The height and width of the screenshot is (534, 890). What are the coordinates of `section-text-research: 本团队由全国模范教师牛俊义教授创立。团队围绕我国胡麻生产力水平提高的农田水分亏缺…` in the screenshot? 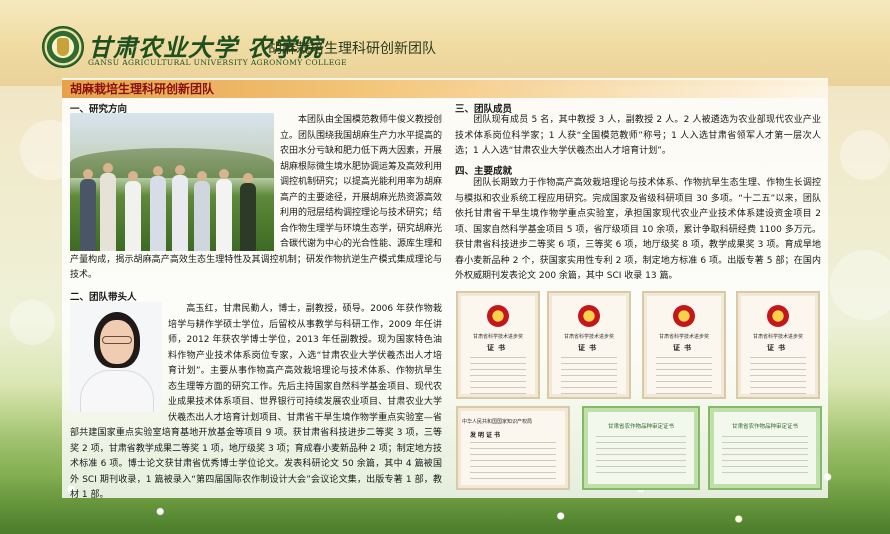 It's located at (256, 197).